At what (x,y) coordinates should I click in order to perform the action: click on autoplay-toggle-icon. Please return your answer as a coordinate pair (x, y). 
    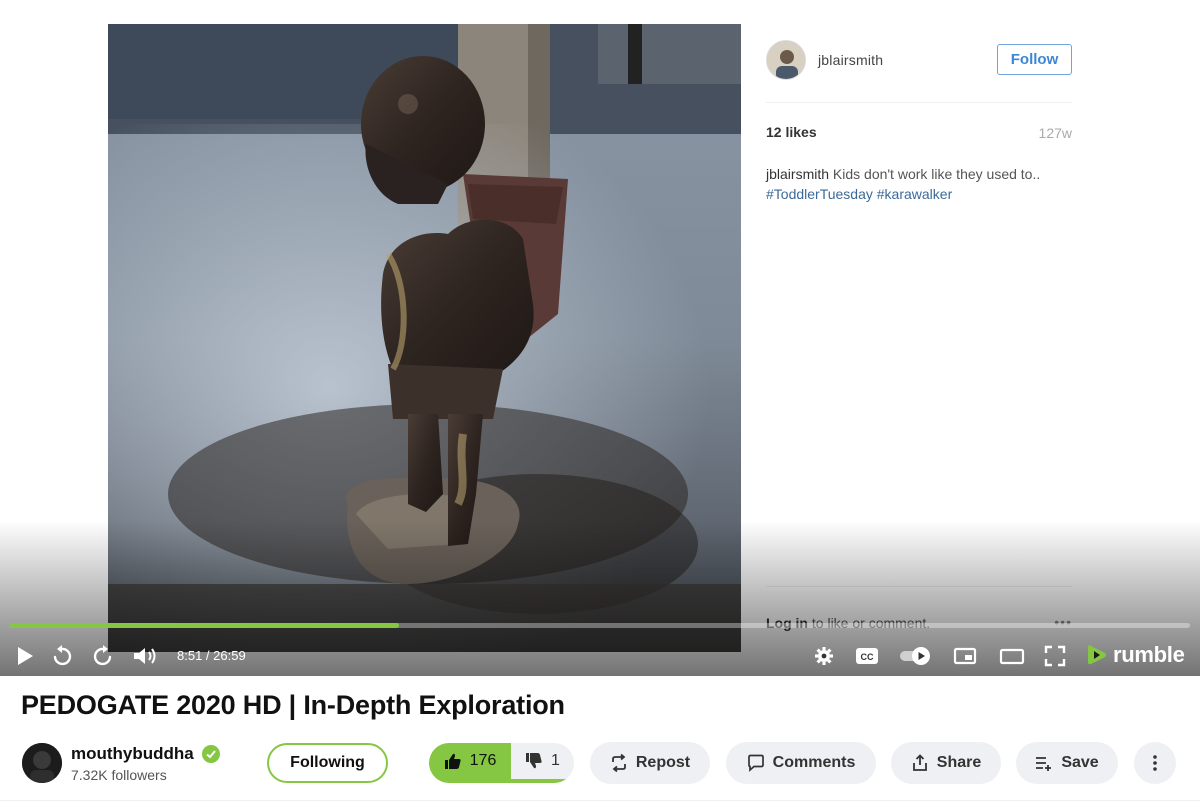
    Looking at the image, I should click on (916, 656).